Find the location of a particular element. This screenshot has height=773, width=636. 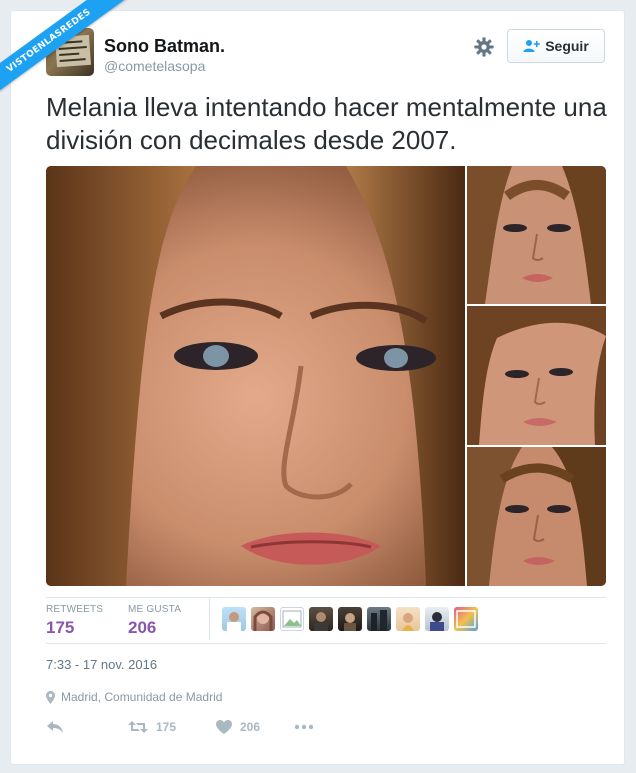

likes-count: 206 is located at coordinates (142, 628).